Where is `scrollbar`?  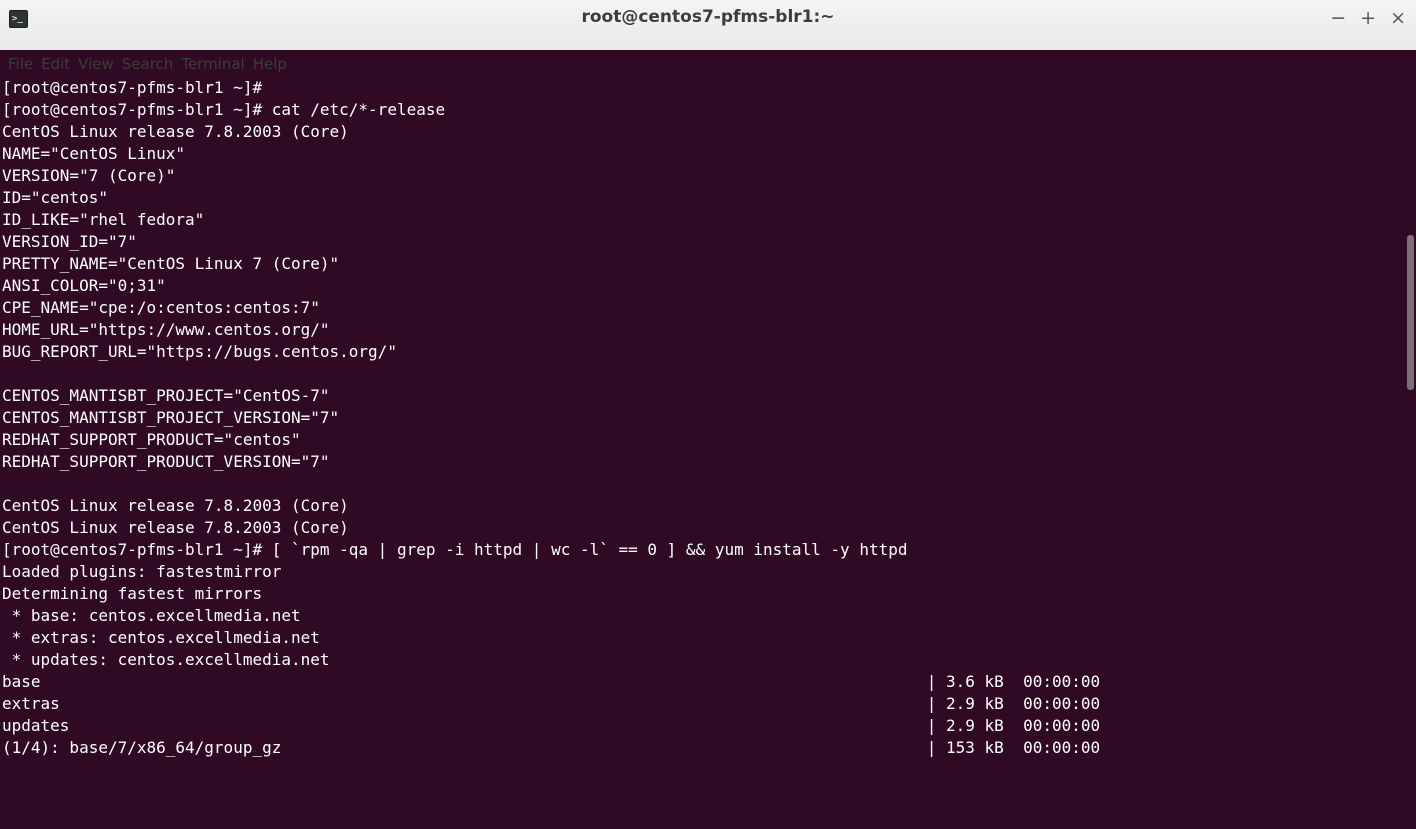 scrollbar is located at coordinates (1411, 453).